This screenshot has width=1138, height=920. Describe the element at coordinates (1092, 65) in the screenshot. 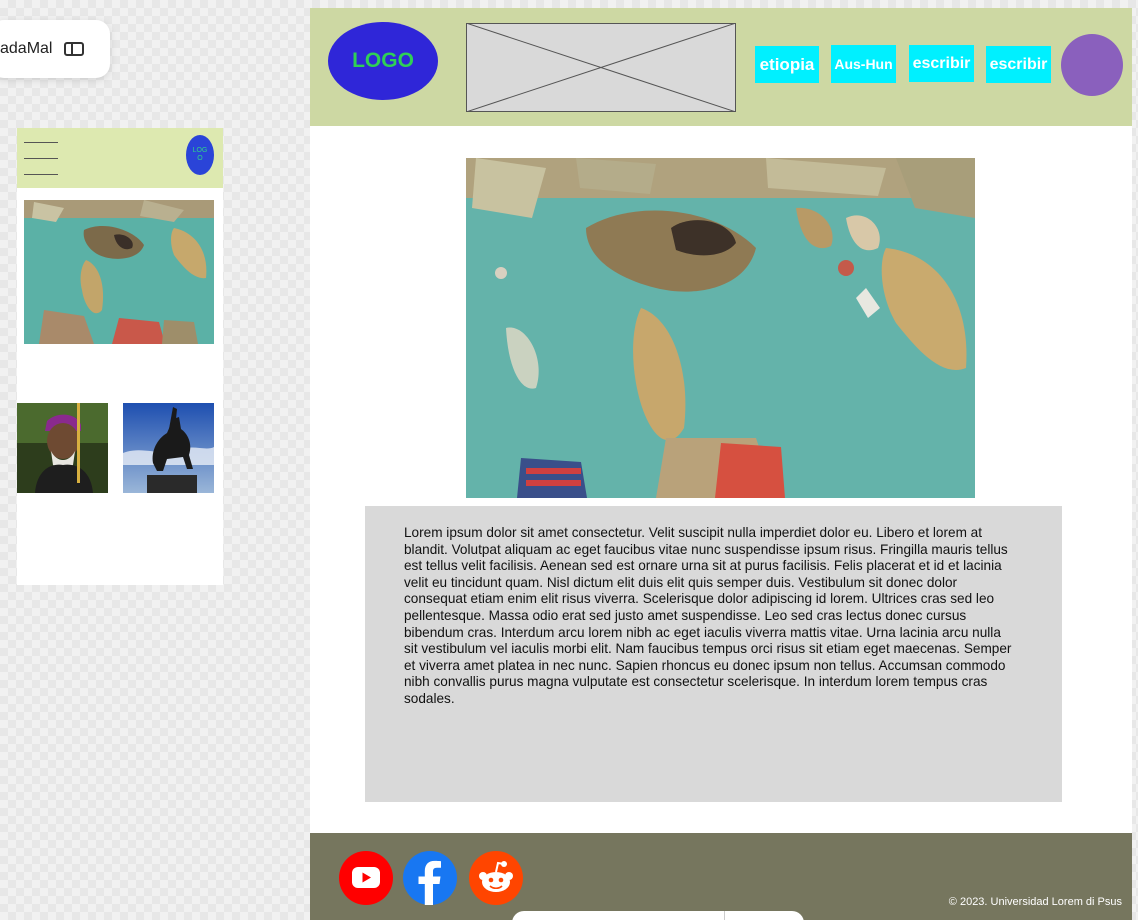

I see `user-avatar` at that location.